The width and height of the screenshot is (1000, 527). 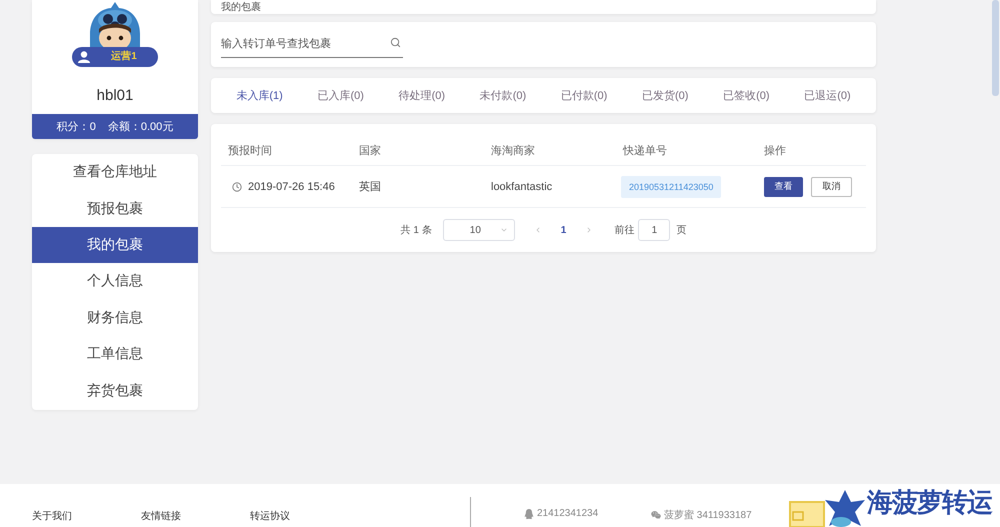 I want to click on sidebar-item: 个人信息, so click(x=115, y=281).